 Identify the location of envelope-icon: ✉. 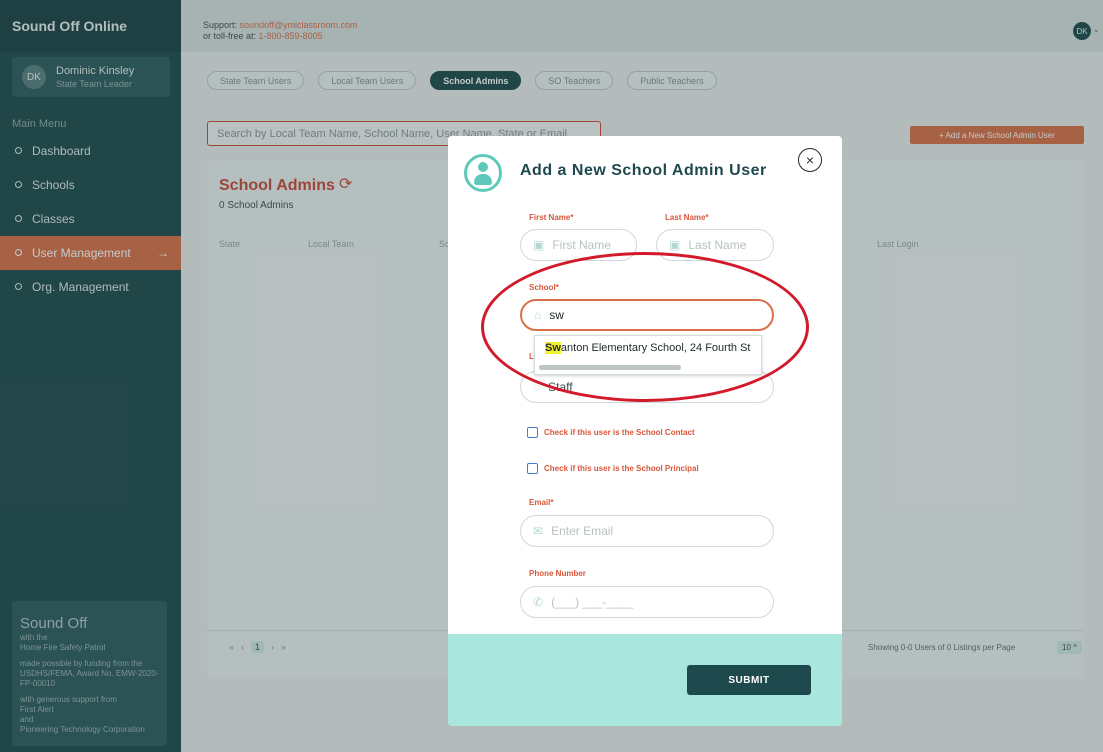
(538, 531).